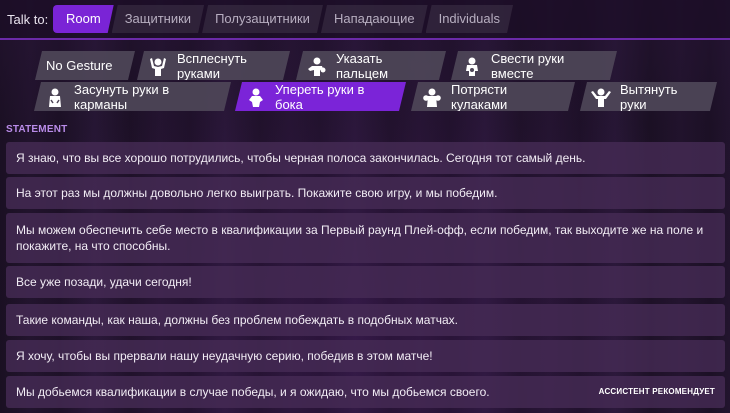 The height and width of the screenshot is (413, 730). What do you see at coordinates (469, 19) in the screenshot?
I see `tab-individuals: Individuals` at bounding box center [469, 19].